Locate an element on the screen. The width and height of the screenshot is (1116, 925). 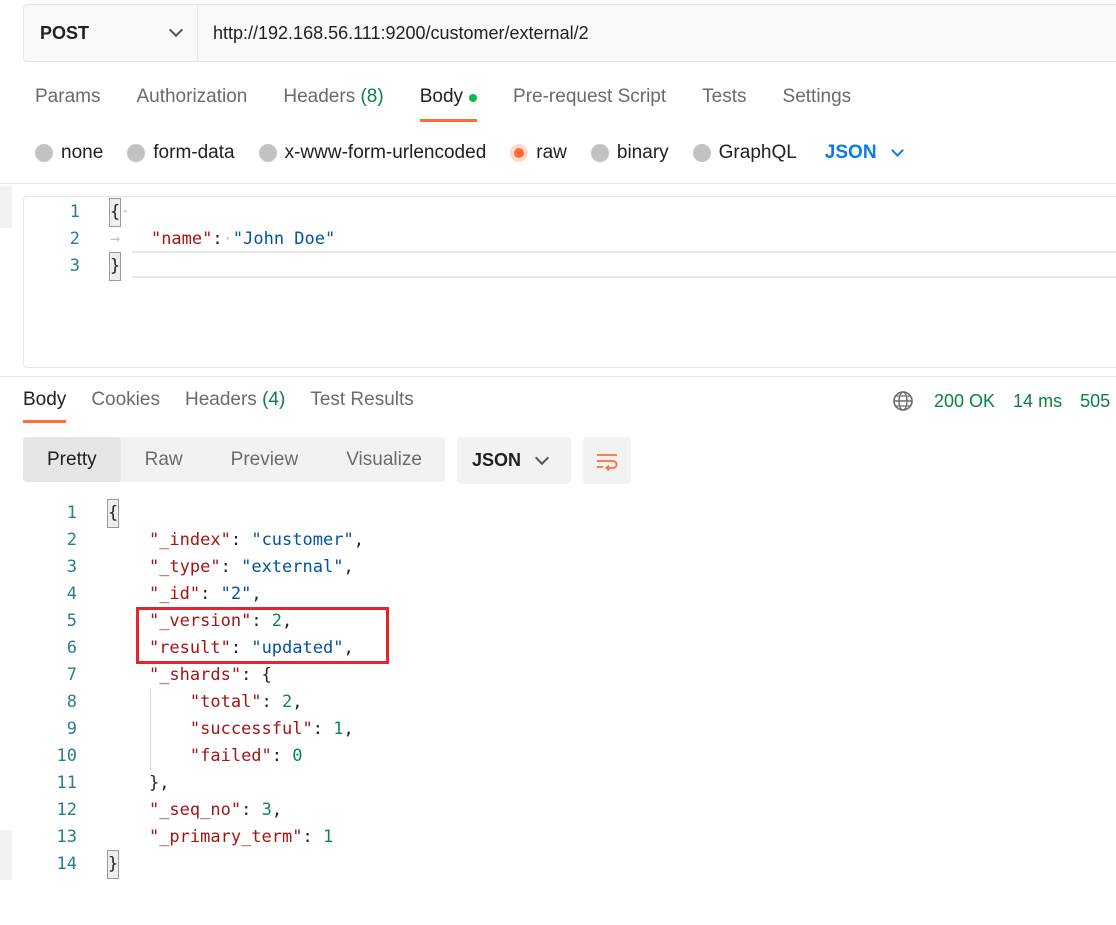
line-number: 5 is located at coordinates (71, 621).